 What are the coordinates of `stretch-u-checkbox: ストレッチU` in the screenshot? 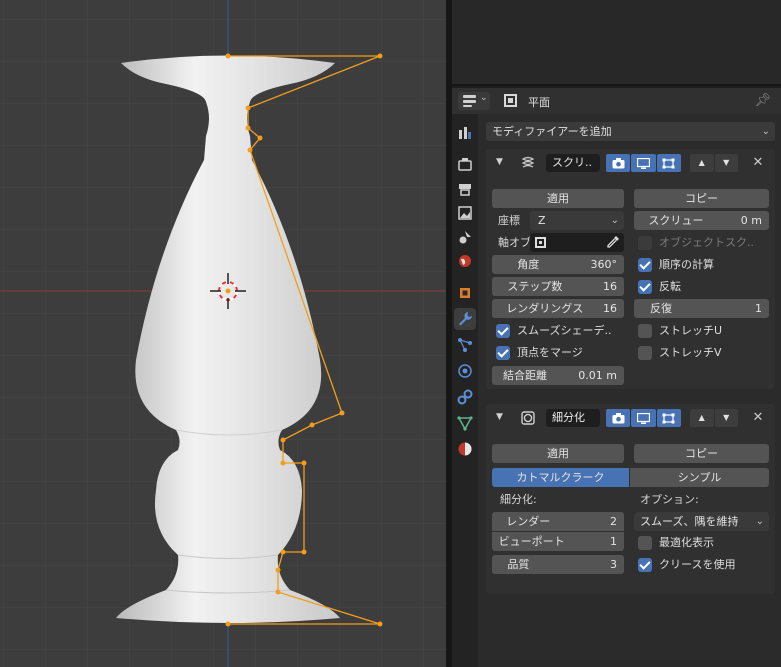 It's located at (680, 331).